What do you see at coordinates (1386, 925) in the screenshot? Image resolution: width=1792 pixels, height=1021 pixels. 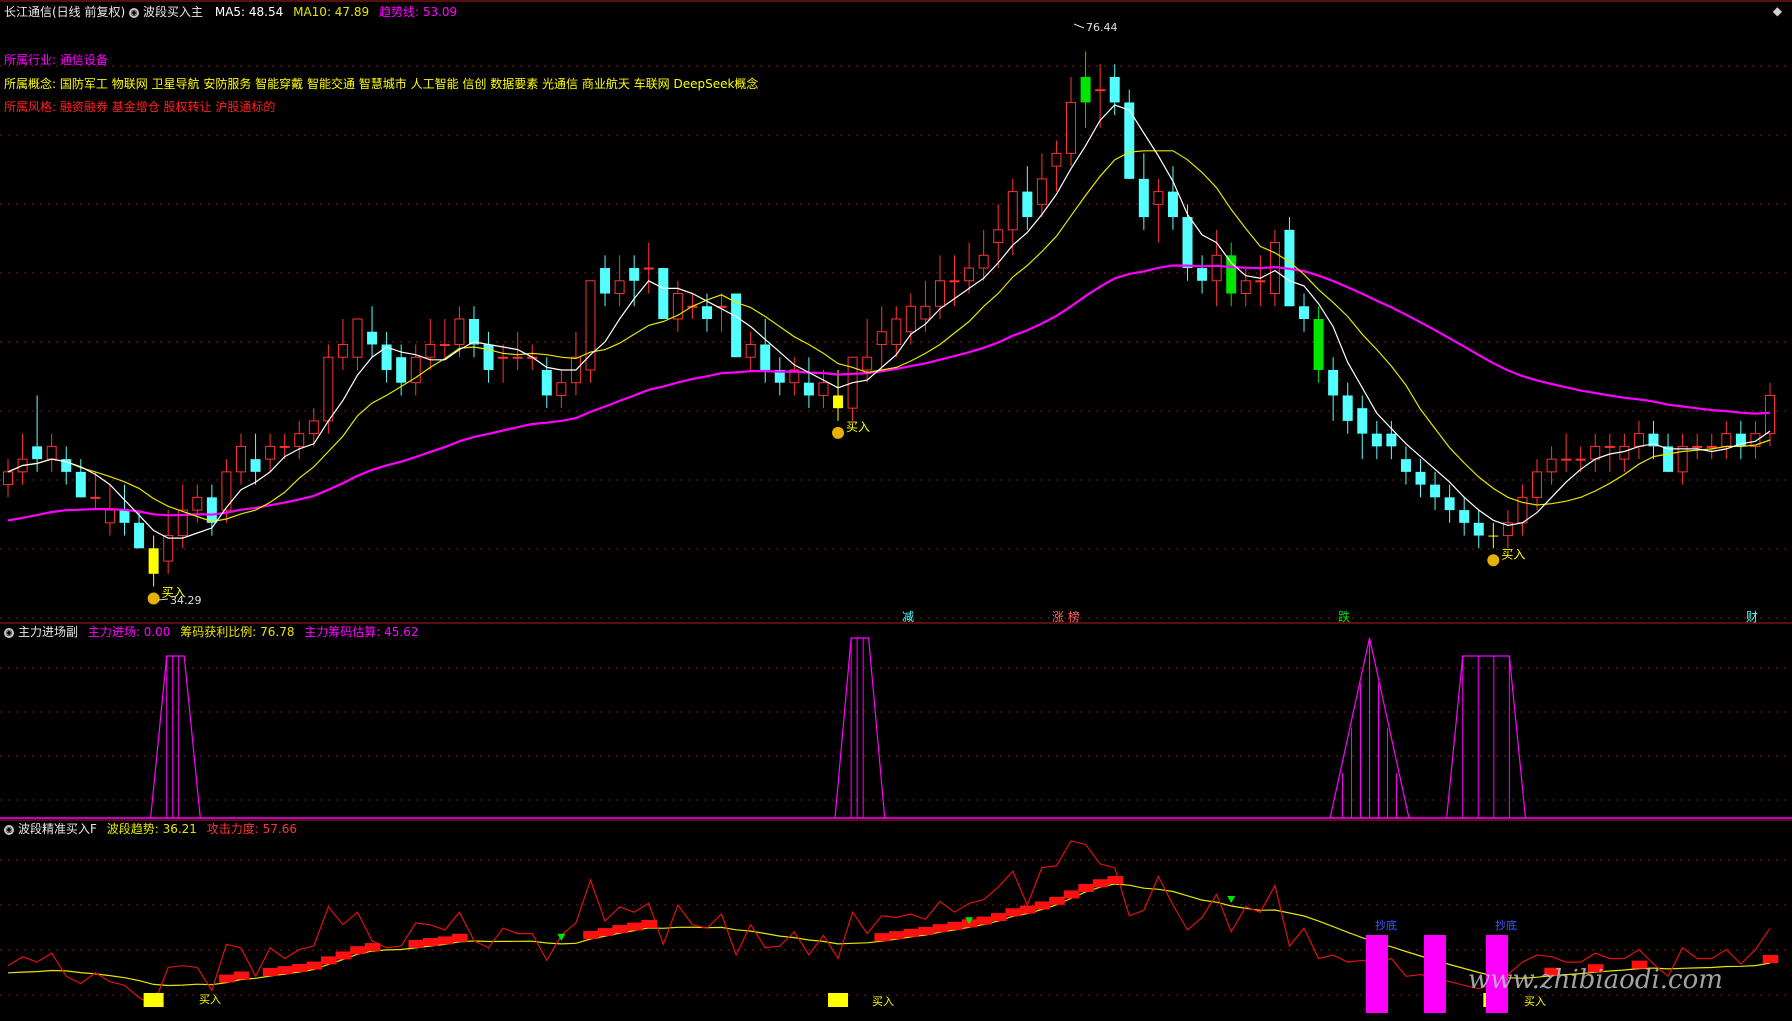 I see `p3-bottom-label-1: 抄底` at bounding box center [1386, 925].